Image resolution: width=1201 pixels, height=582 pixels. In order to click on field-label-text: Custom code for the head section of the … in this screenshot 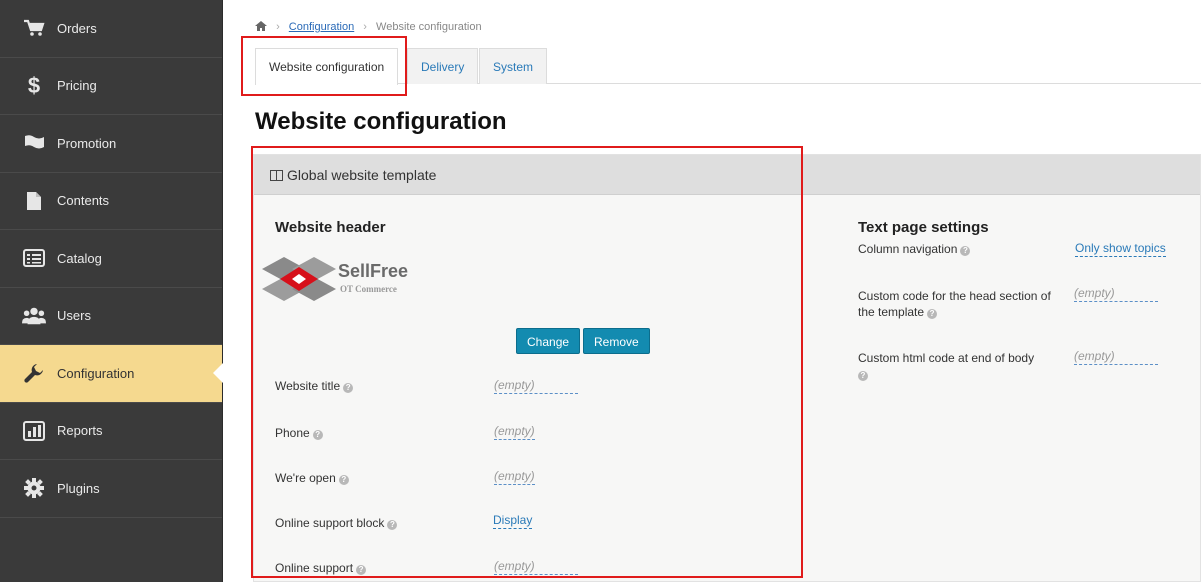, I will do `click(954, 304)`.